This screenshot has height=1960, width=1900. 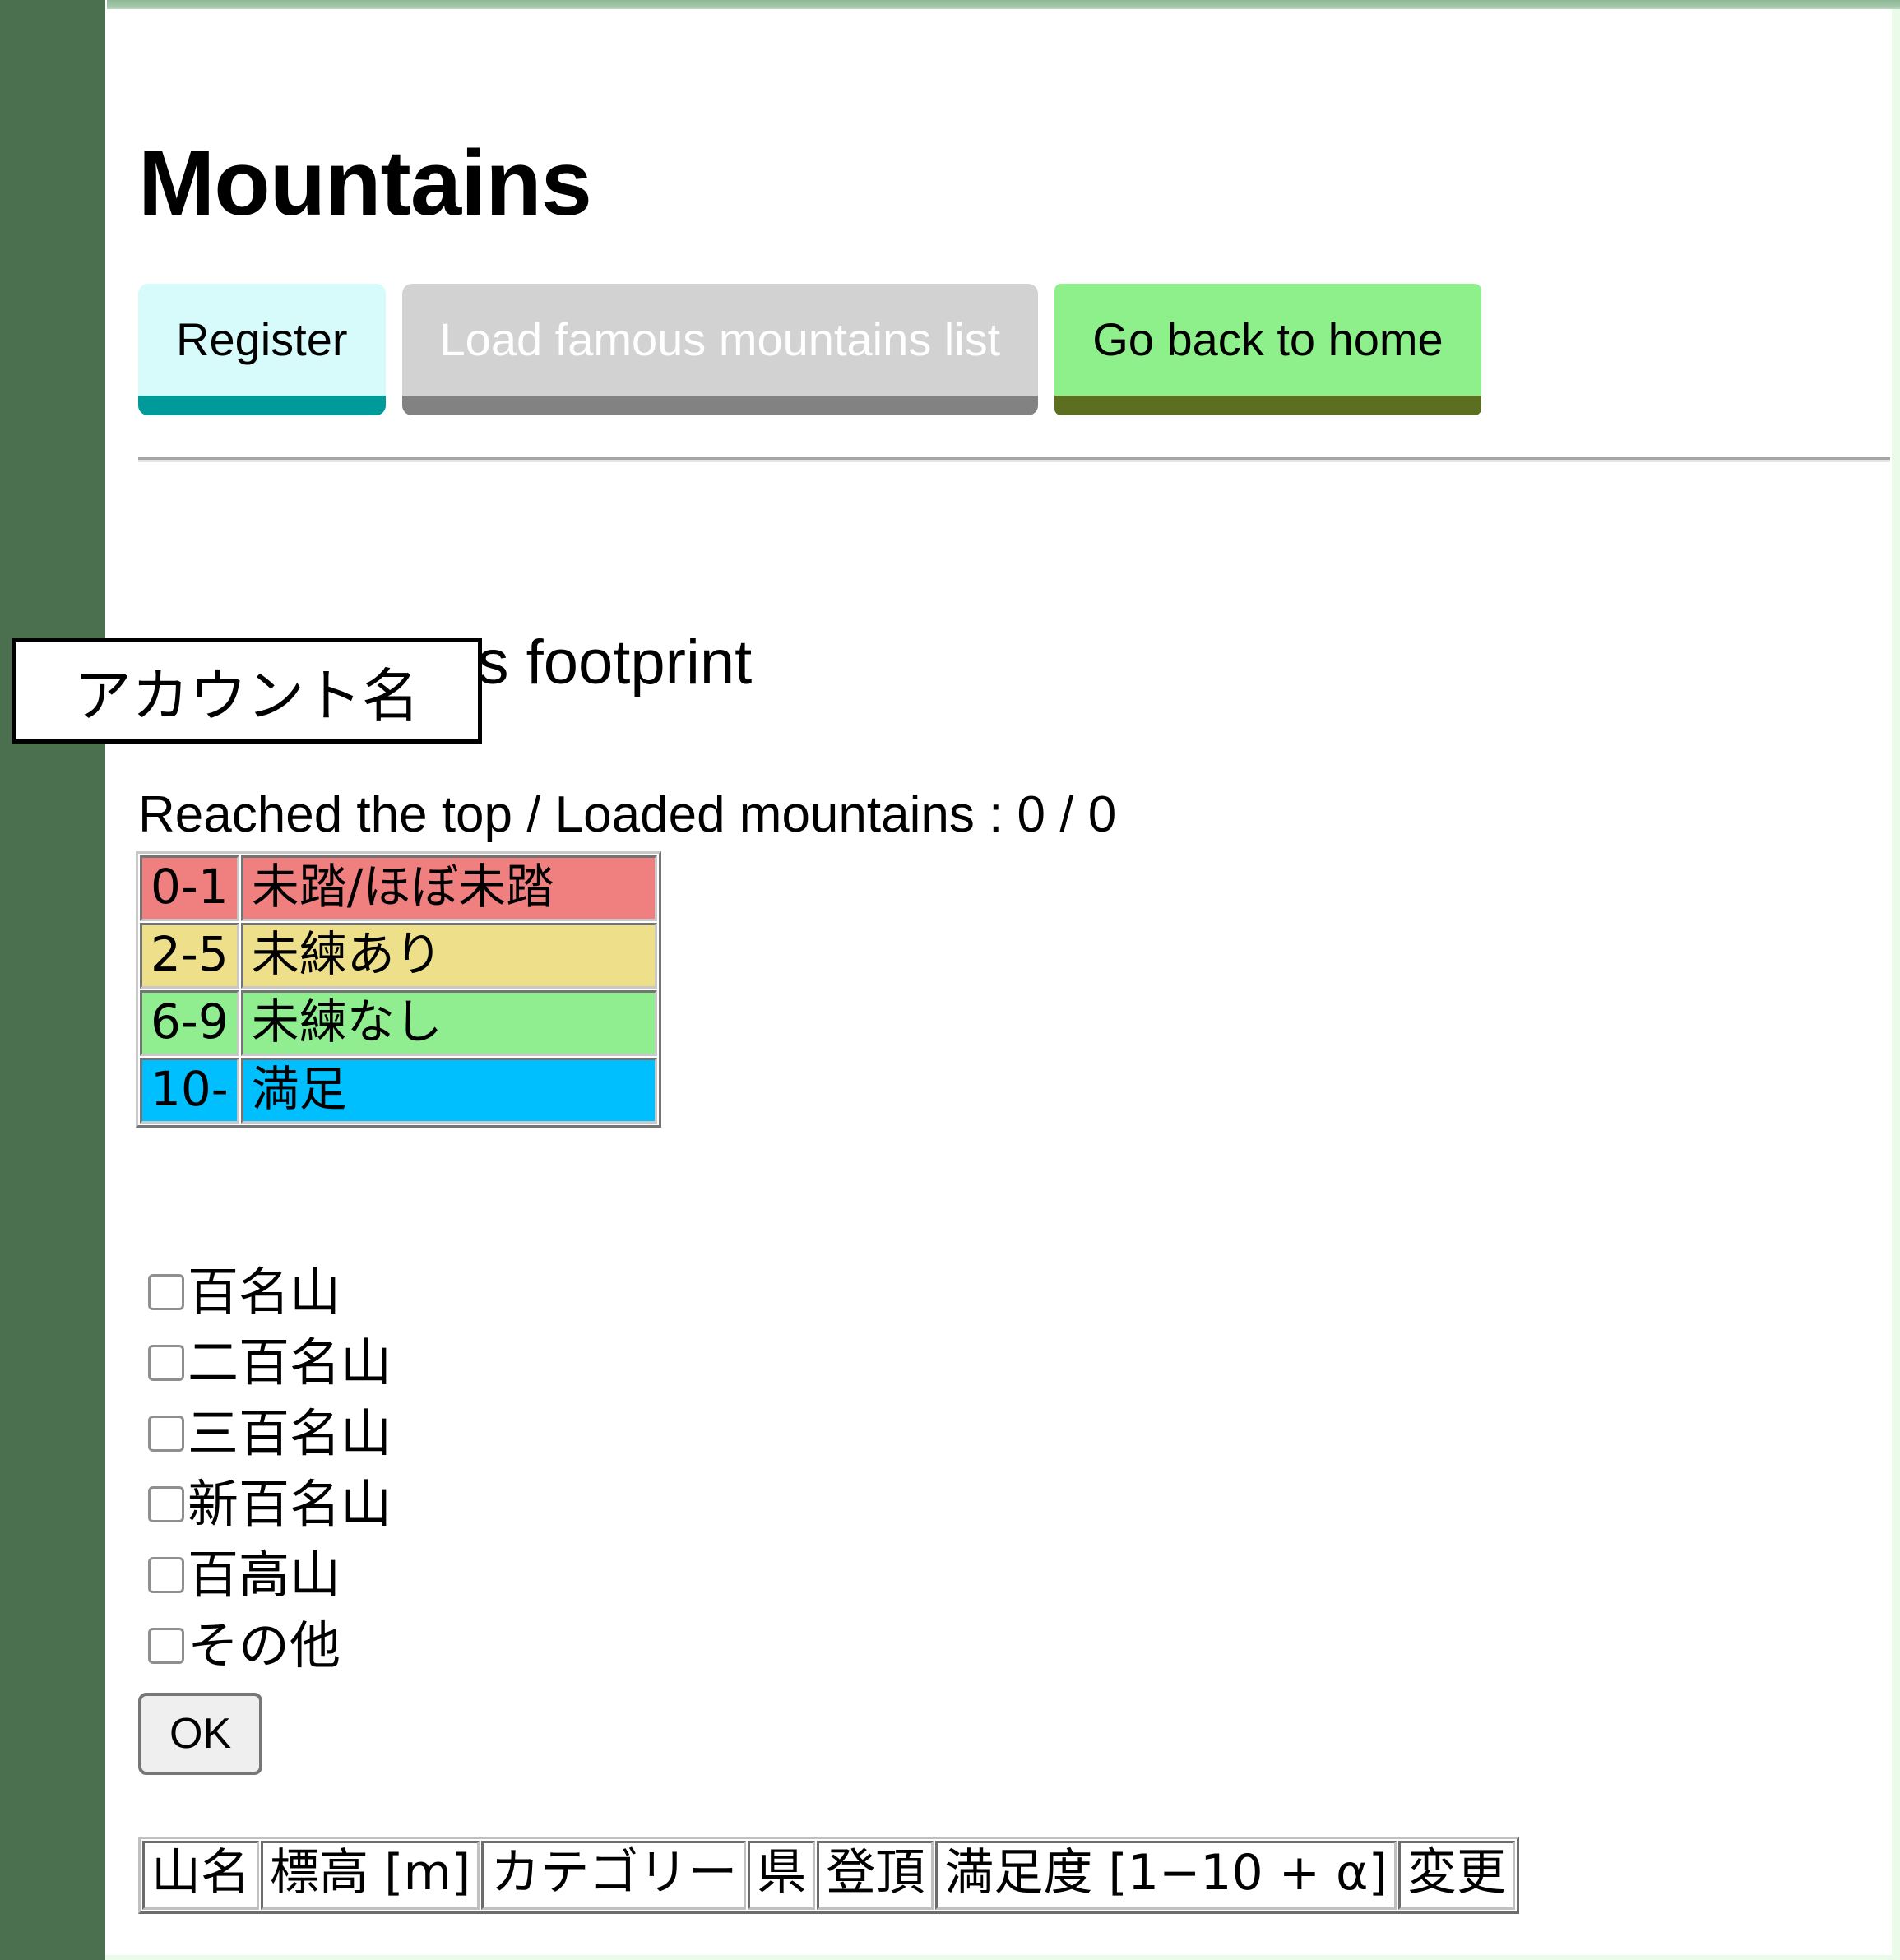 I want to click on category-filter-label: 百名山, so click(x=264, y=1292).